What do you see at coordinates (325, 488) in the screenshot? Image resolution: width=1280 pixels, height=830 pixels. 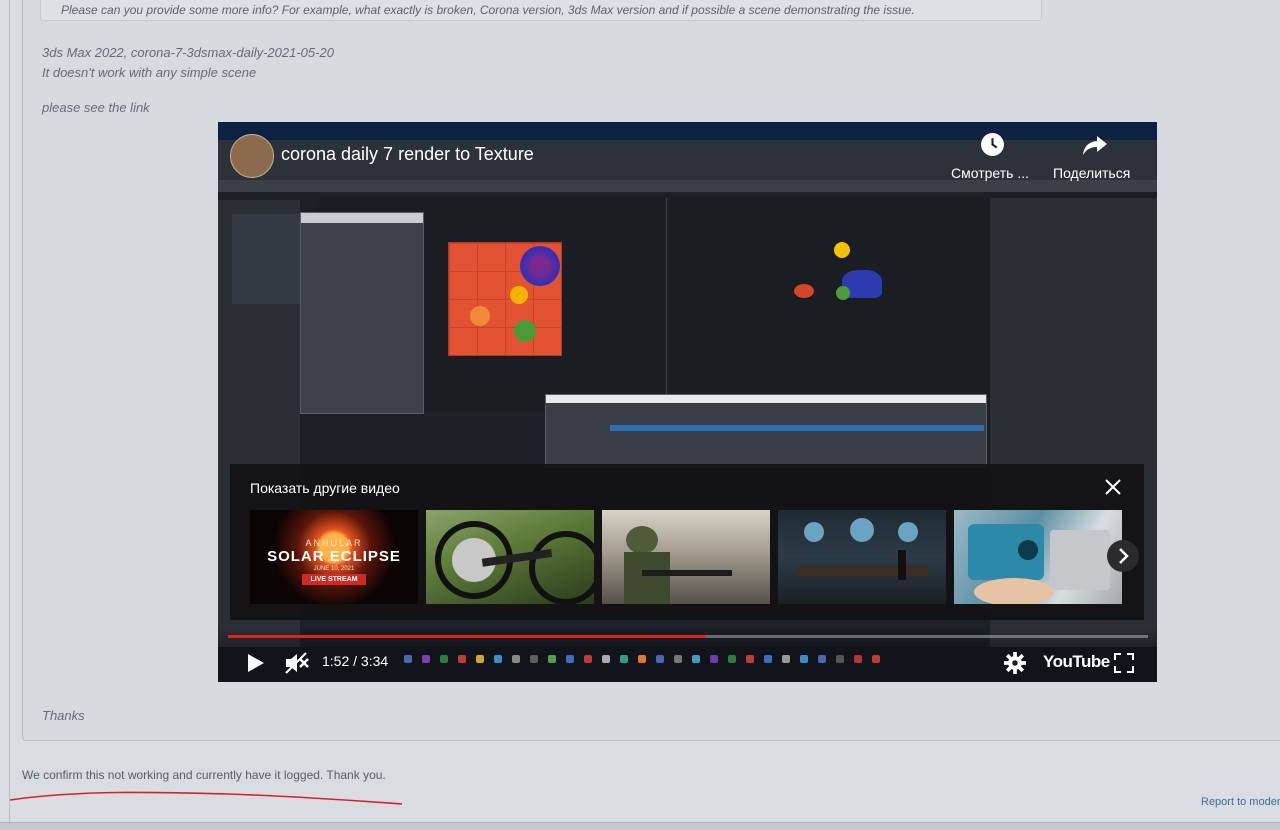 I see `more-videos-title: Показать другие видео` at bounding box center [325, 488].